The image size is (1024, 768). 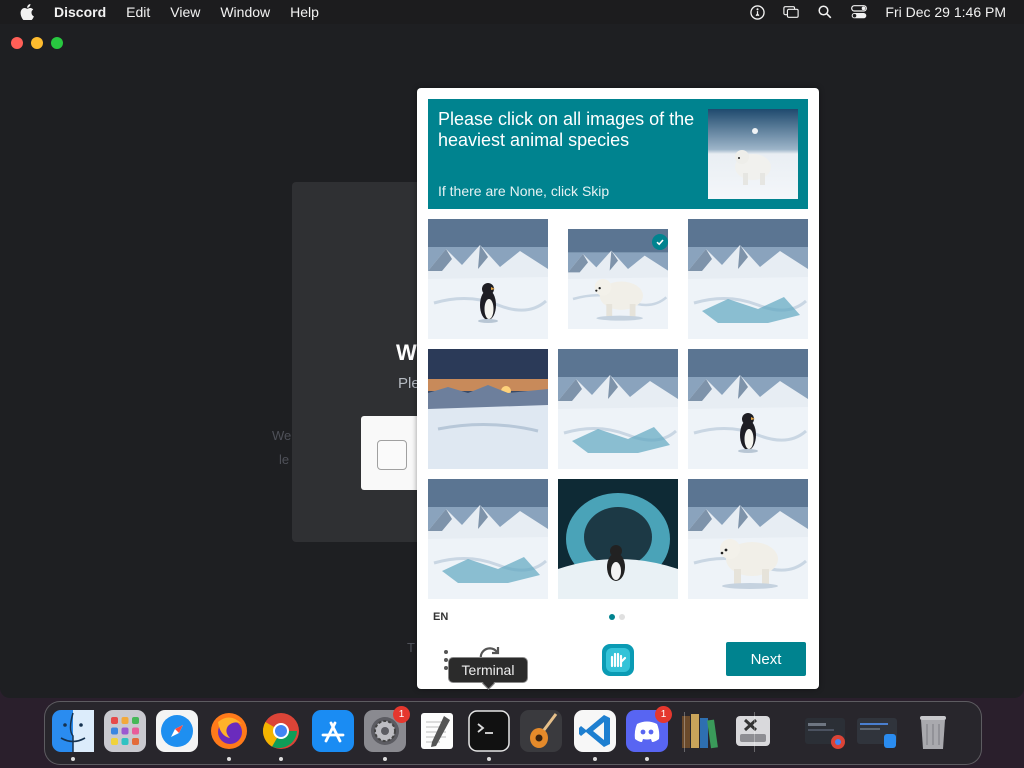 I want to click on penguin-cave-image, so click(x=618, y=539).